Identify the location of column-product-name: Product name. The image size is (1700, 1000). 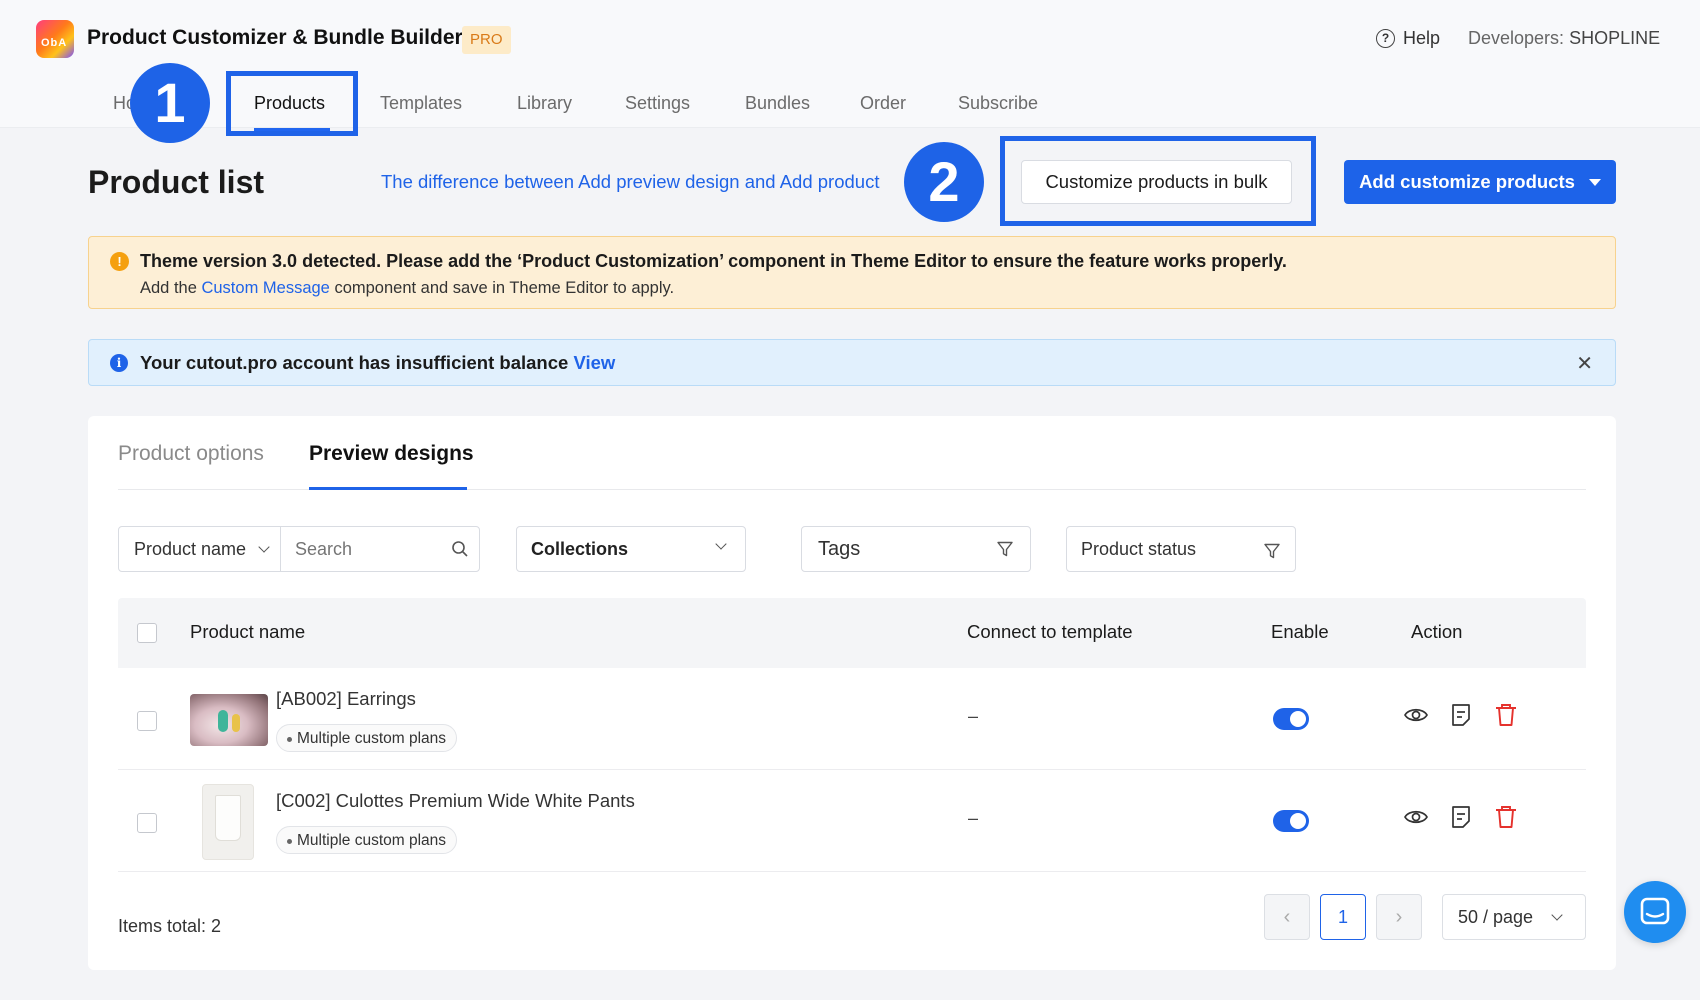
(248, 631).